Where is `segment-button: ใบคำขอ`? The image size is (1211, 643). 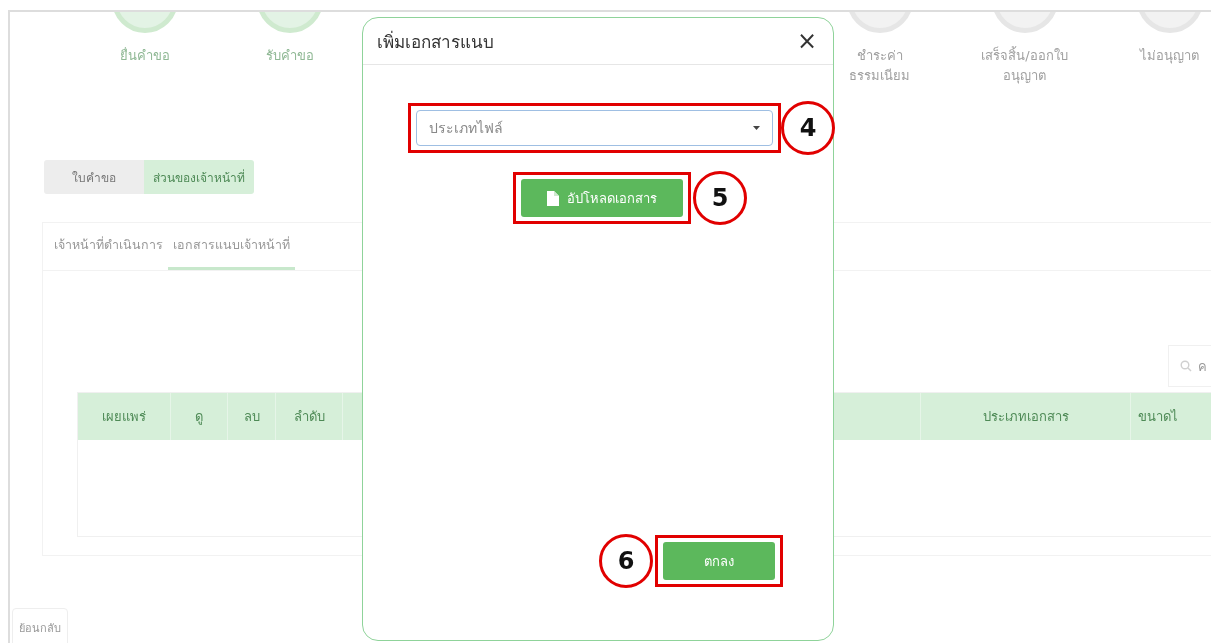 segment-button: ใบคำขอ is located at coordinates (94, 177).